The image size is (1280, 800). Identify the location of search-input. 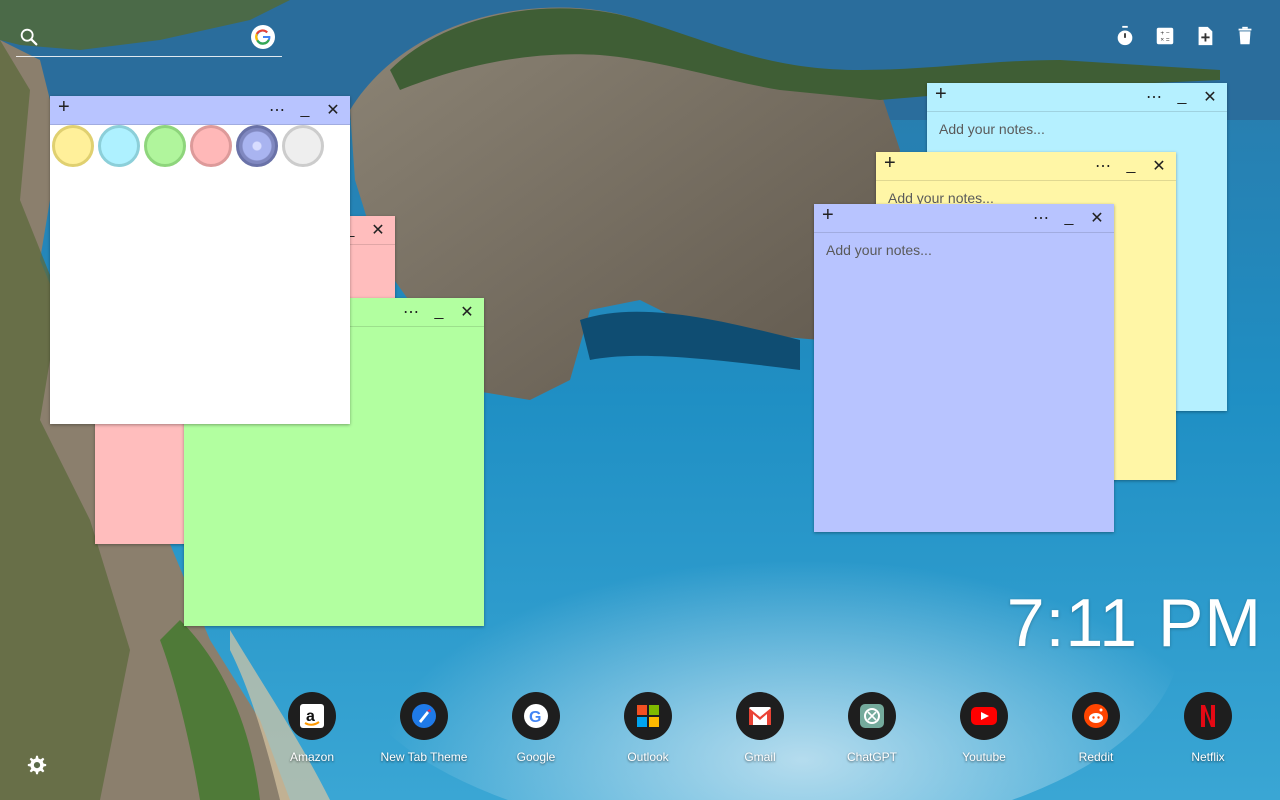
(146, 38).